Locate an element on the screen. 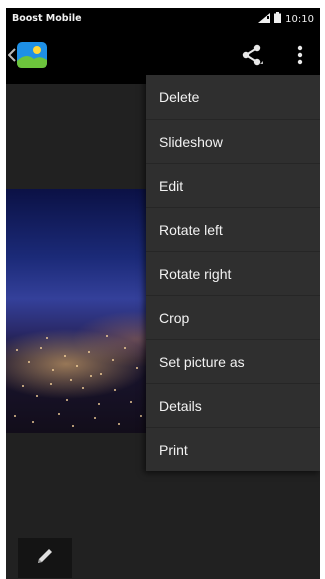 This screenshot has width=325, height=579. overflow-menu-button is located at coordinates (300, 57).